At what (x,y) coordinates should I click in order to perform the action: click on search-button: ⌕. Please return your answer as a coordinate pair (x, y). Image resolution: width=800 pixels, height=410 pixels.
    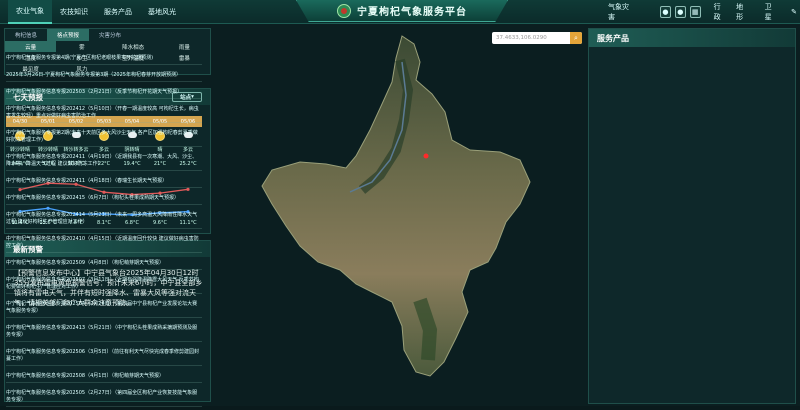
    Looking at the image, I should click on (576, 38).